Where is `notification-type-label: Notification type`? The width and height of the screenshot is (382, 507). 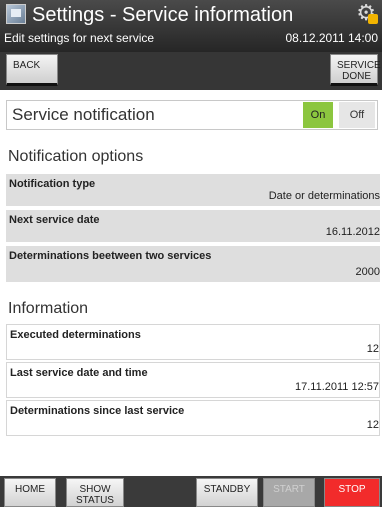
notification-type-label: Notification type is located at coordinates (52, 184).